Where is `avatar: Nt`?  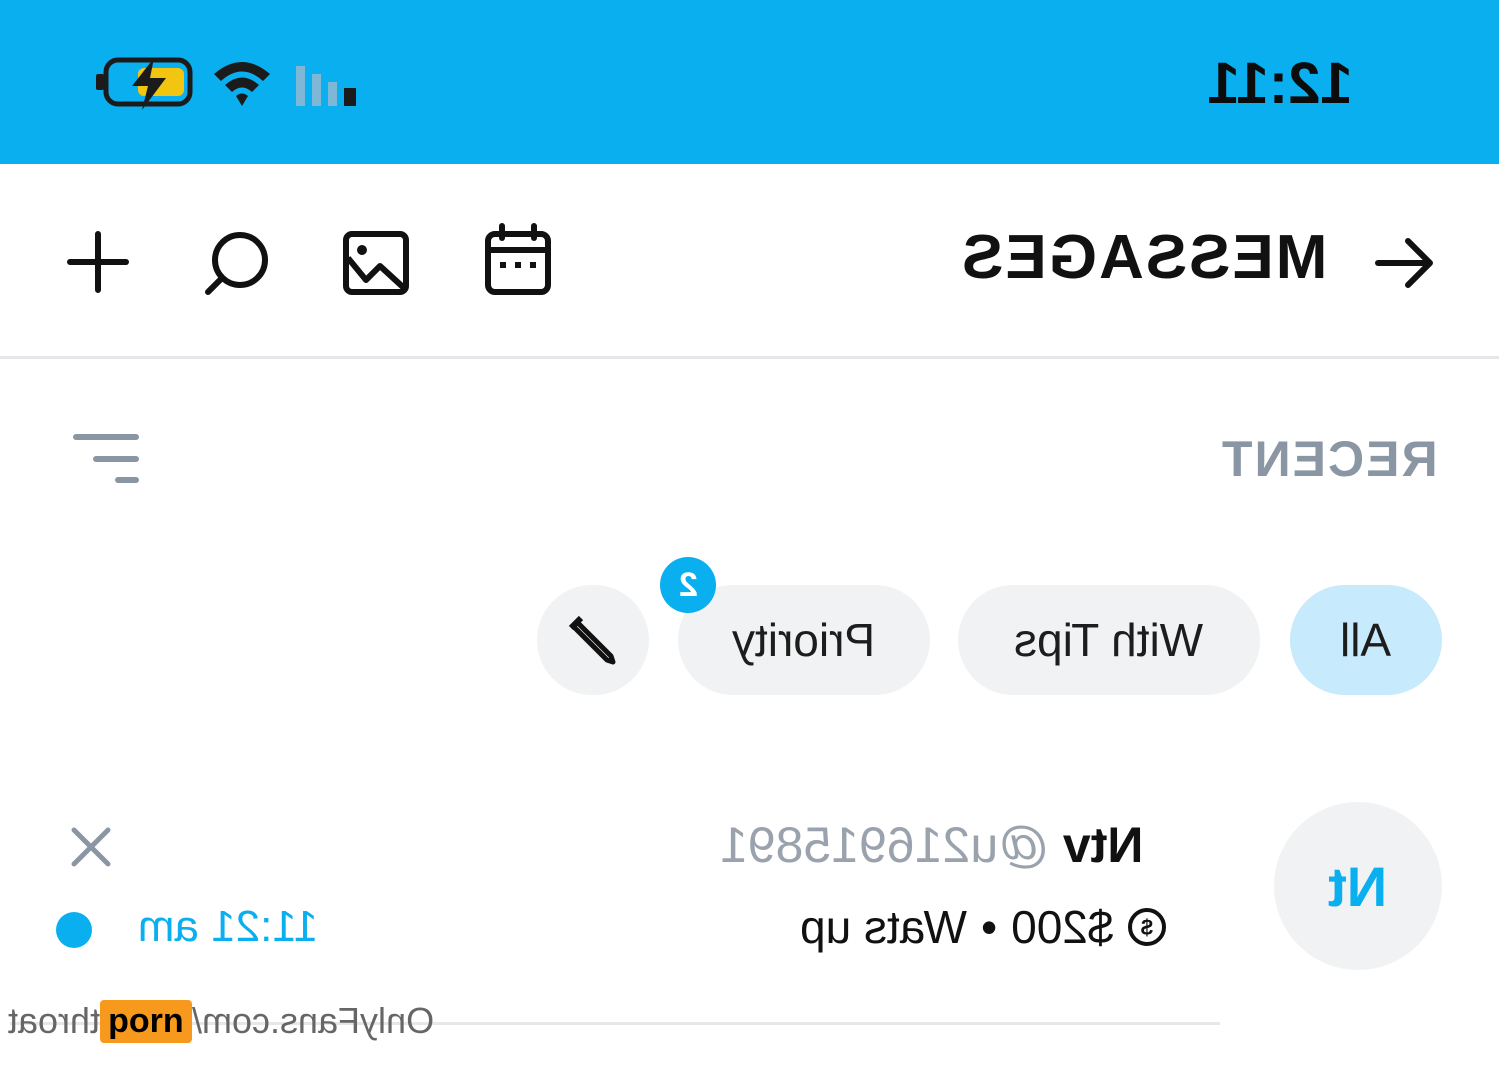
avatar: Nt is located at coordinates (1358, 886).